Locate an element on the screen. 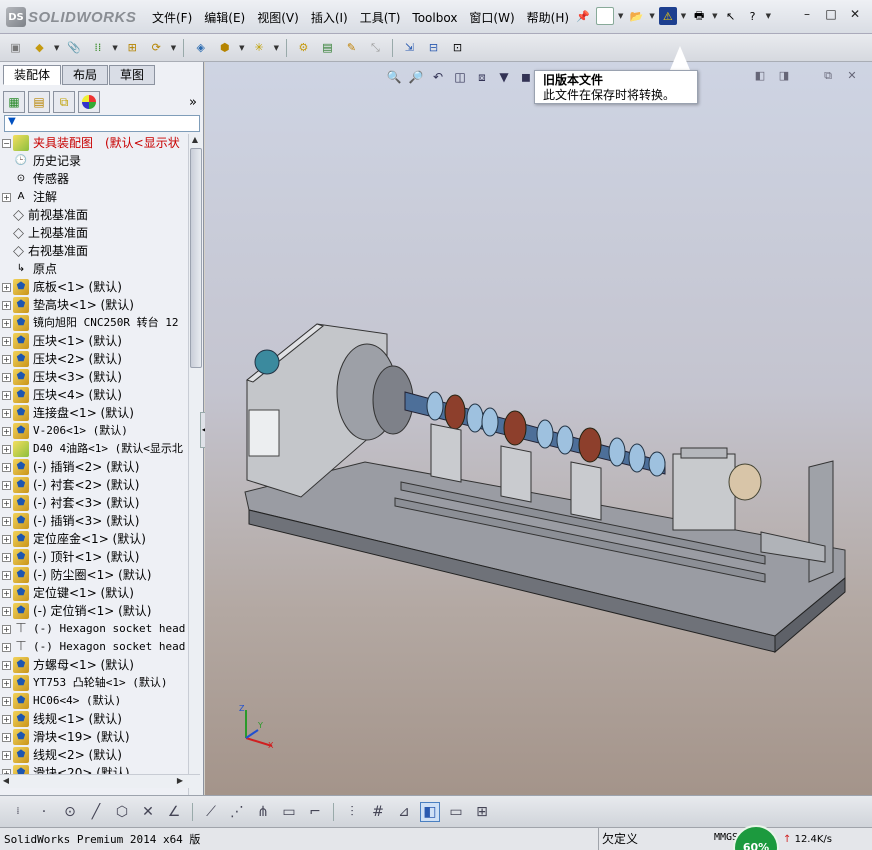  menu-window: 窗口(W) is located at coordinates (491, 18).